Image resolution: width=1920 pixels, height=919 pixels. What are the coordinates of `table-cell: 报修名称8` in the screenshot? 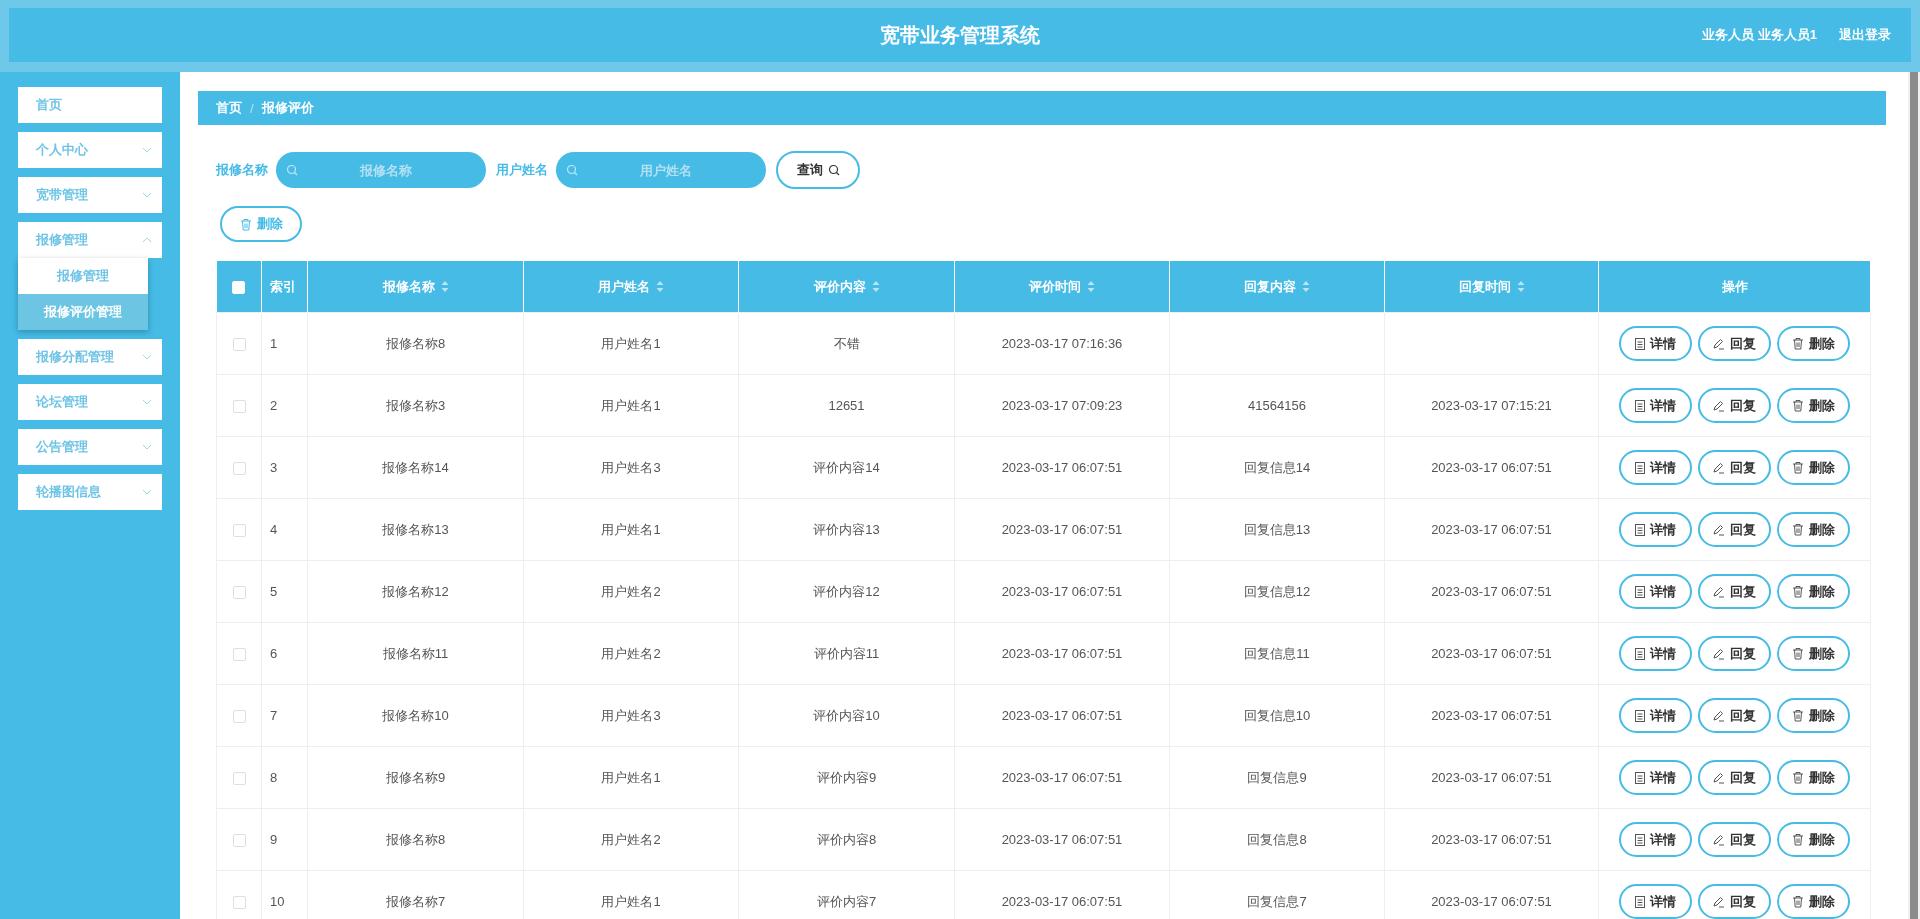 It's located at (415, 343).